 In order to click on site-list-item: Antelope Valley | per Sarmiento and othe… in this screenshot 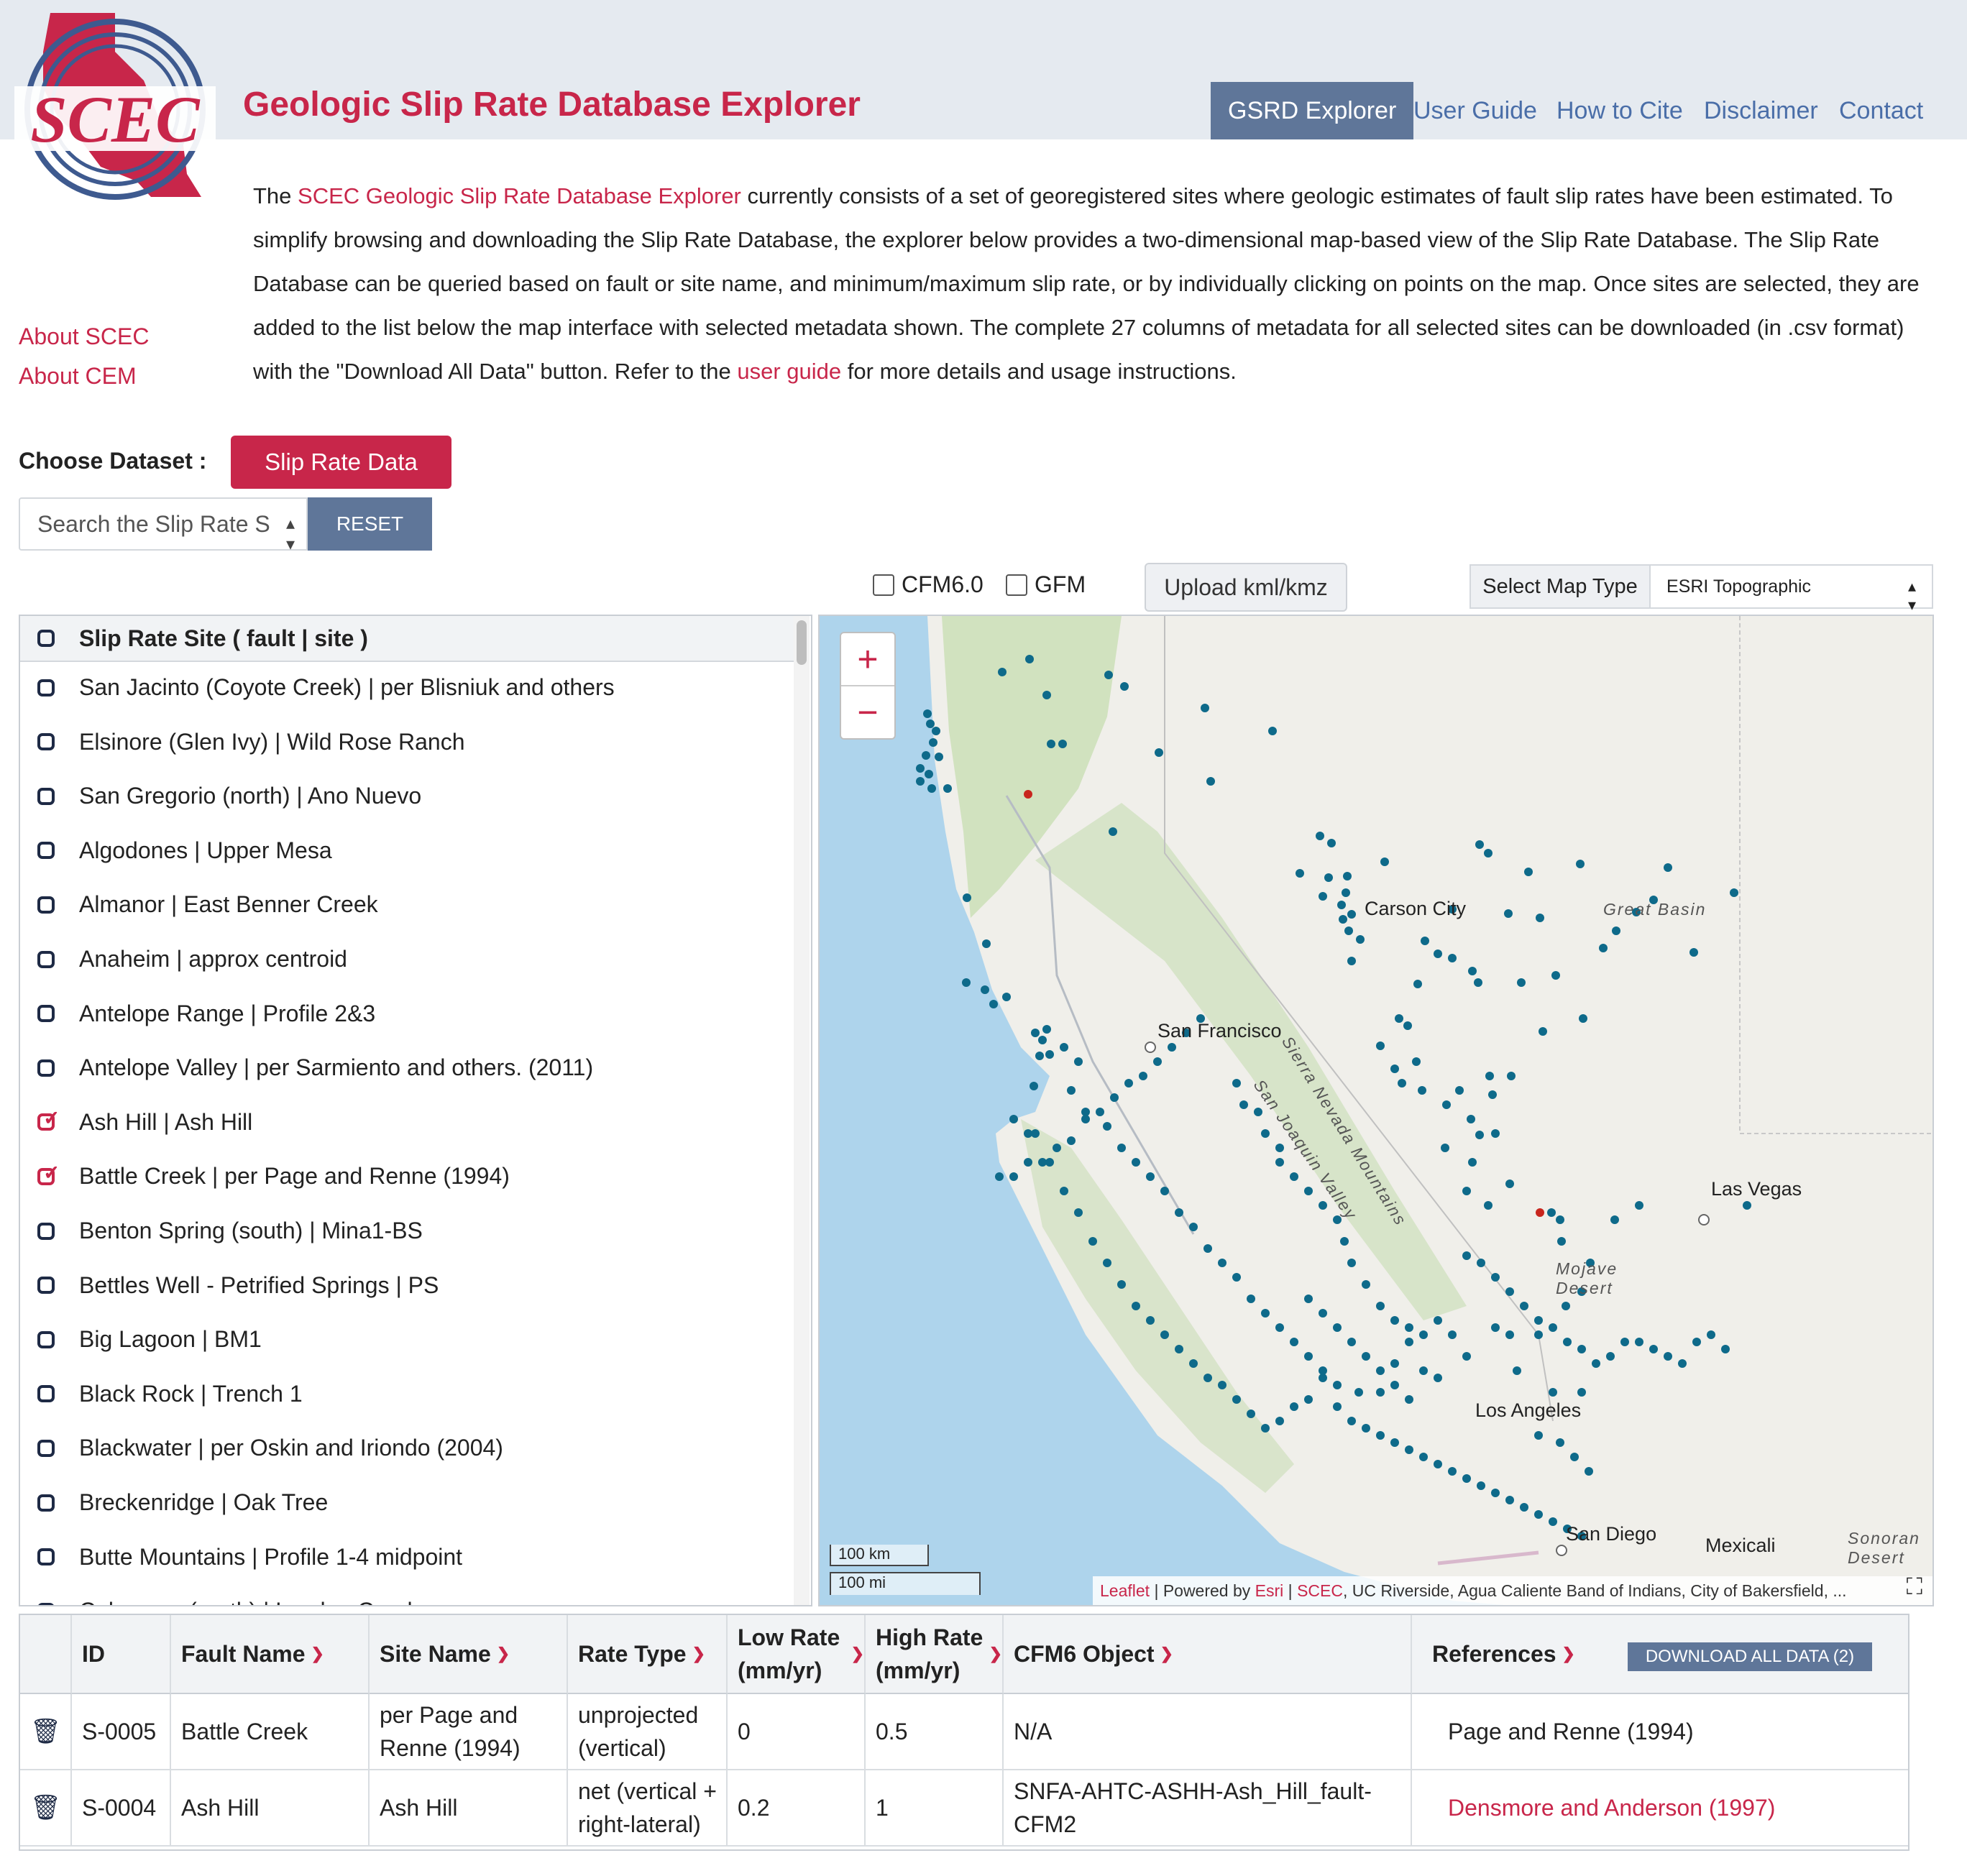, I will do `click(408, 1068)`.